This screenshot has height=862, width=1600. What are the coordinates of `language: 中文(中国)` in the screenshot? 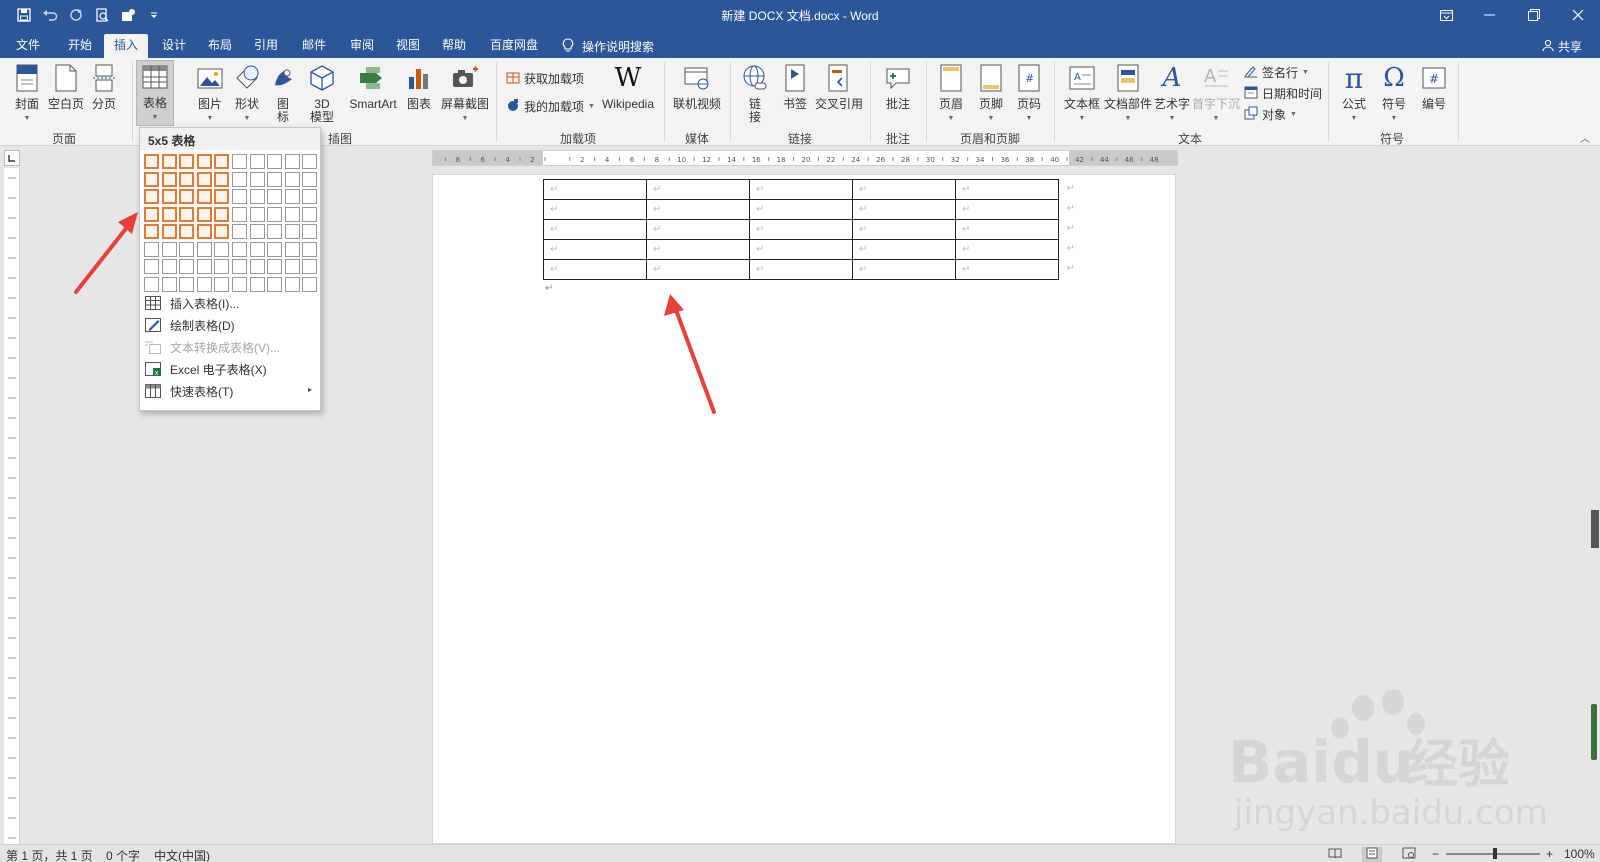 It's located at (182, 854).